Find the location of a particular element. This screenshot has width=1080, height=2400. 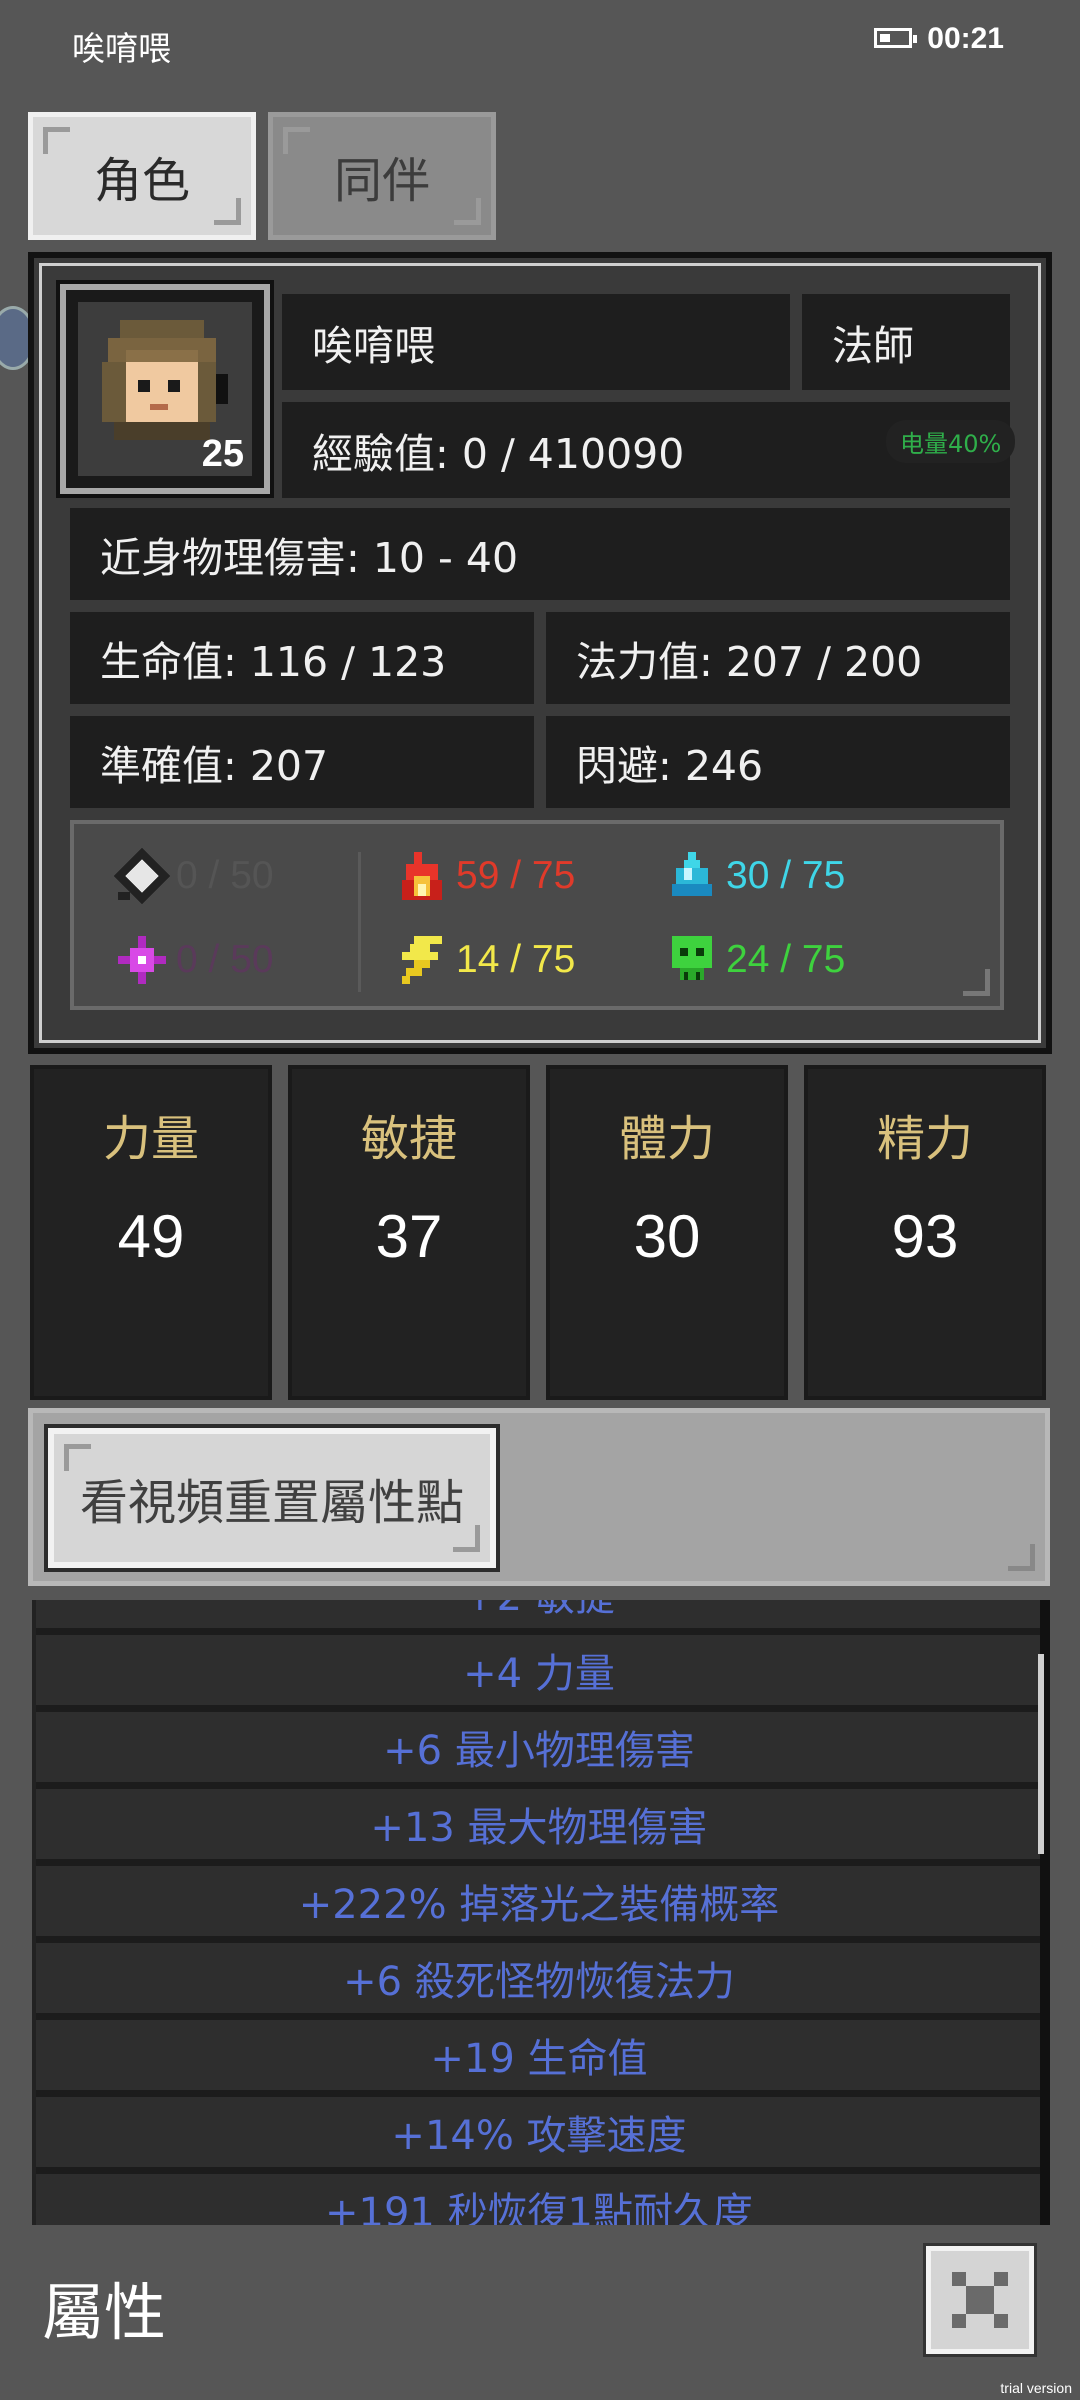

arcane-icon is located at coordinates (142, 960).